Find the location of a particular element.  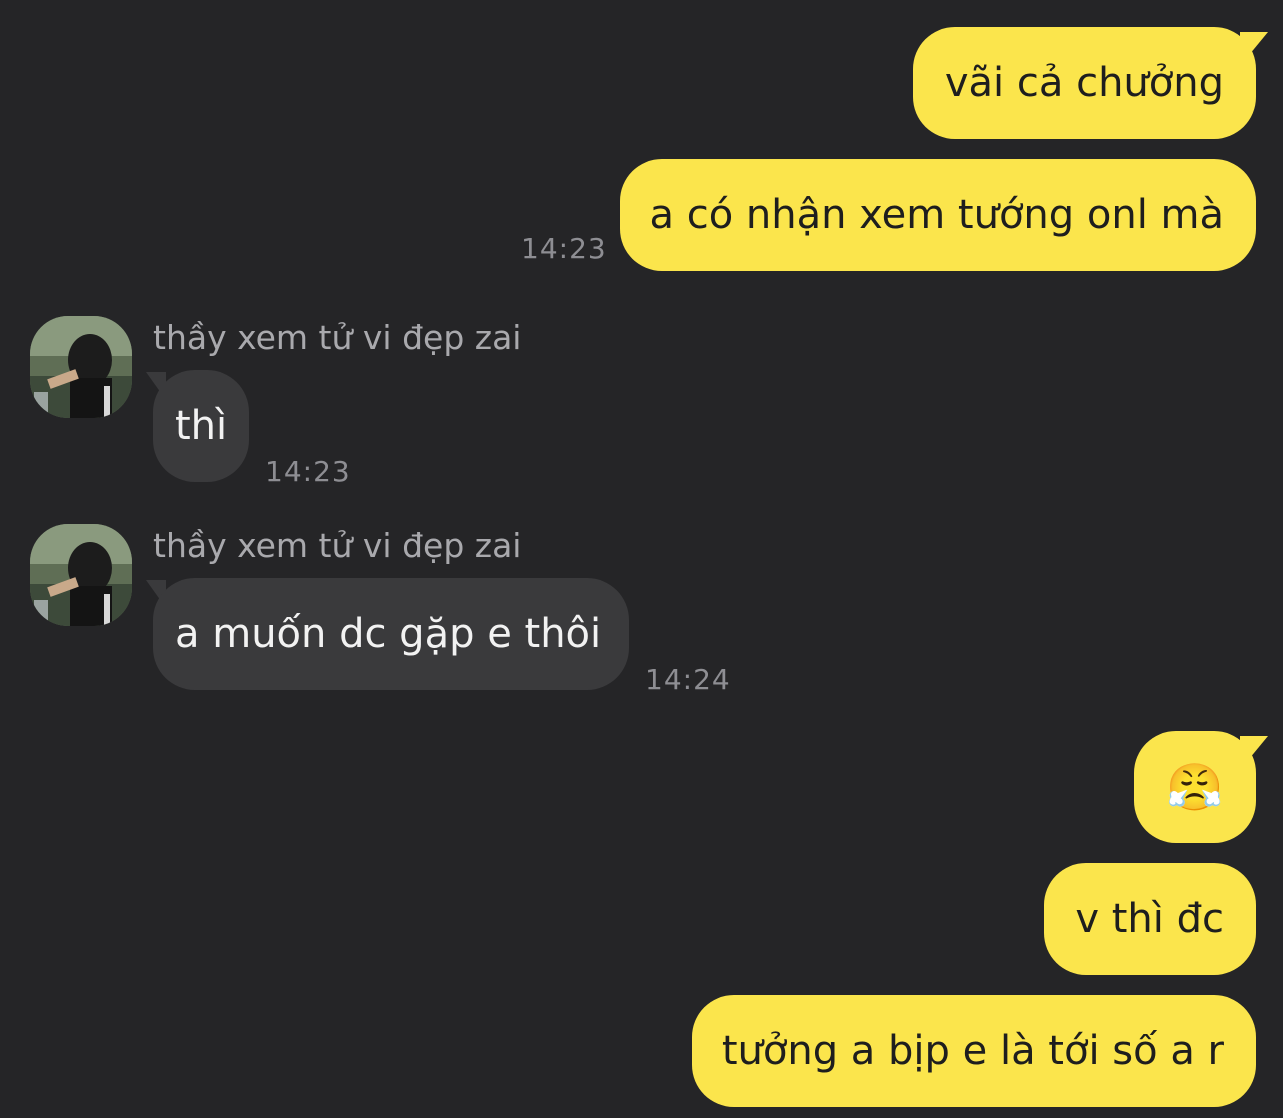

steam-face-emoji-icon: 😤 is located at coordinates (1195, 787).